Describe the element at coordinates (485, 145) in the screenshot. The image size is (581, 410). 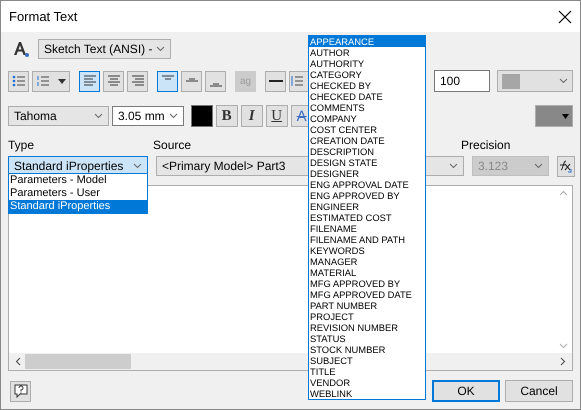
I see `precision-label: Precision` at that location.